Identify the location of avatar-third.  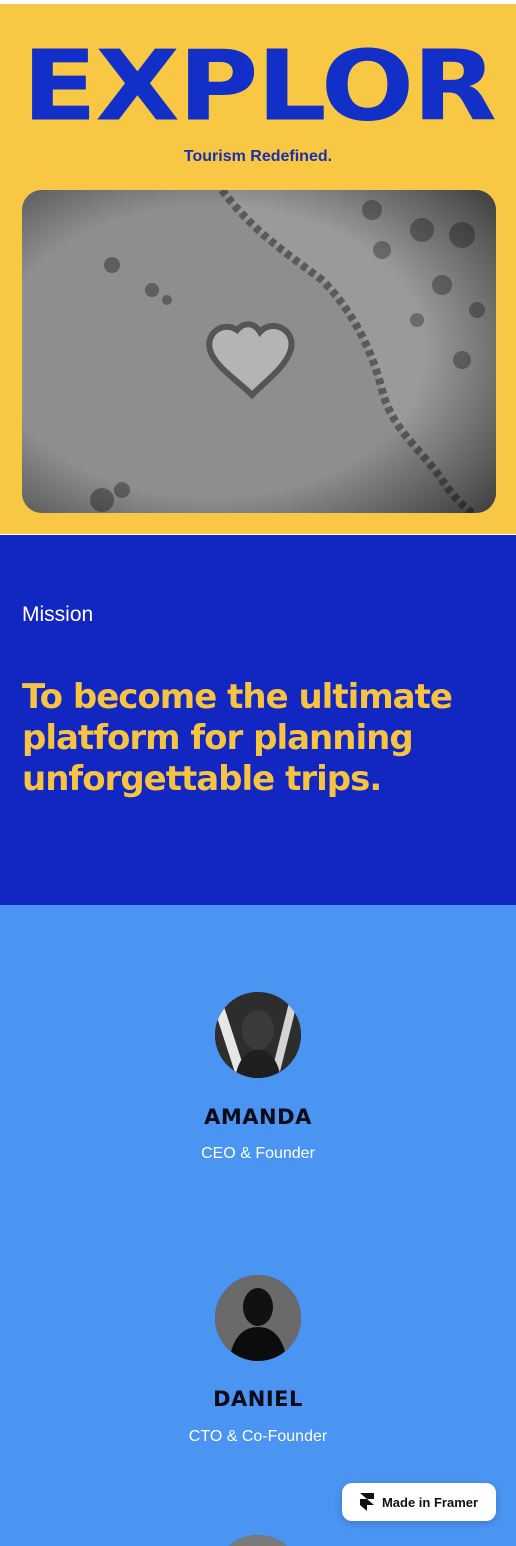
(258, 1540).